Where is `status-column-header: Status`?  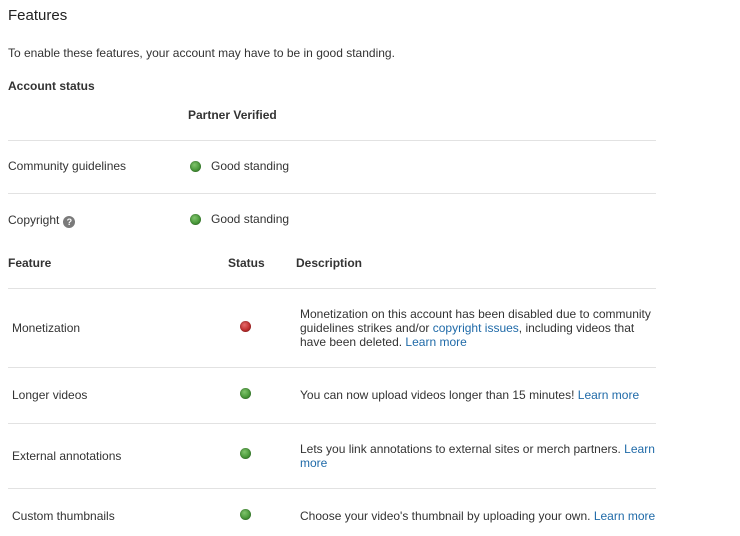
status-column-header: Status is located at coordinates (246, 263).